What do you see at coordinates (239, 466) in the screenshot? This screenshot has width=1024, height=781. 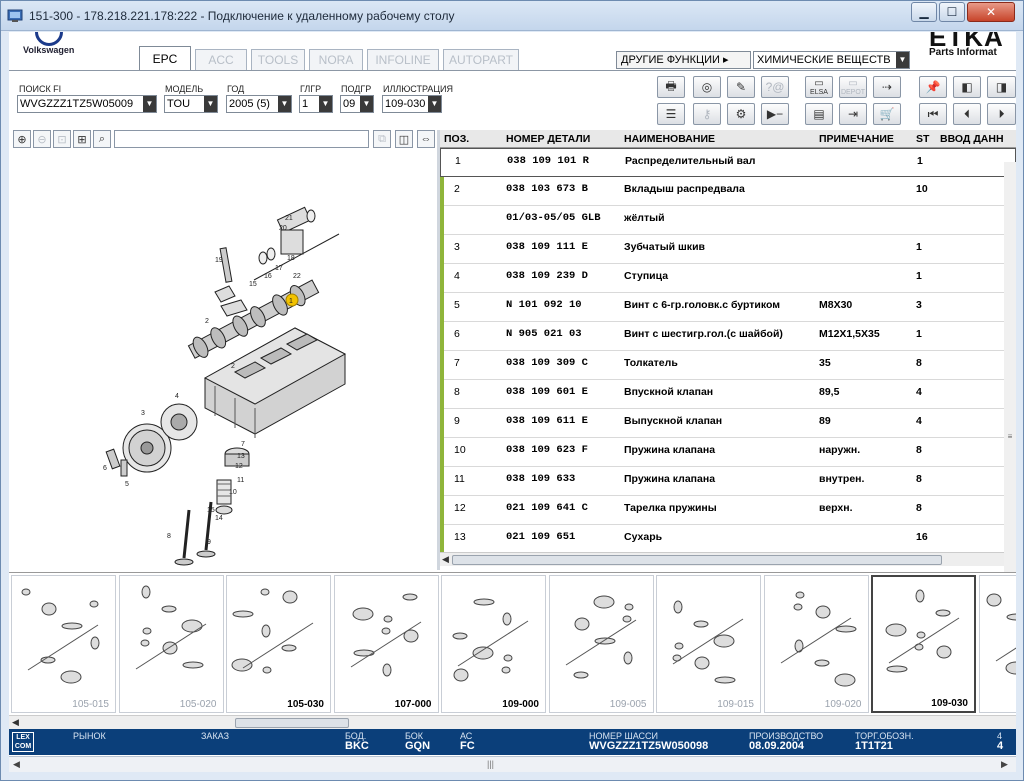 I see `callout-12: 12` at bounding box center [239, 466].